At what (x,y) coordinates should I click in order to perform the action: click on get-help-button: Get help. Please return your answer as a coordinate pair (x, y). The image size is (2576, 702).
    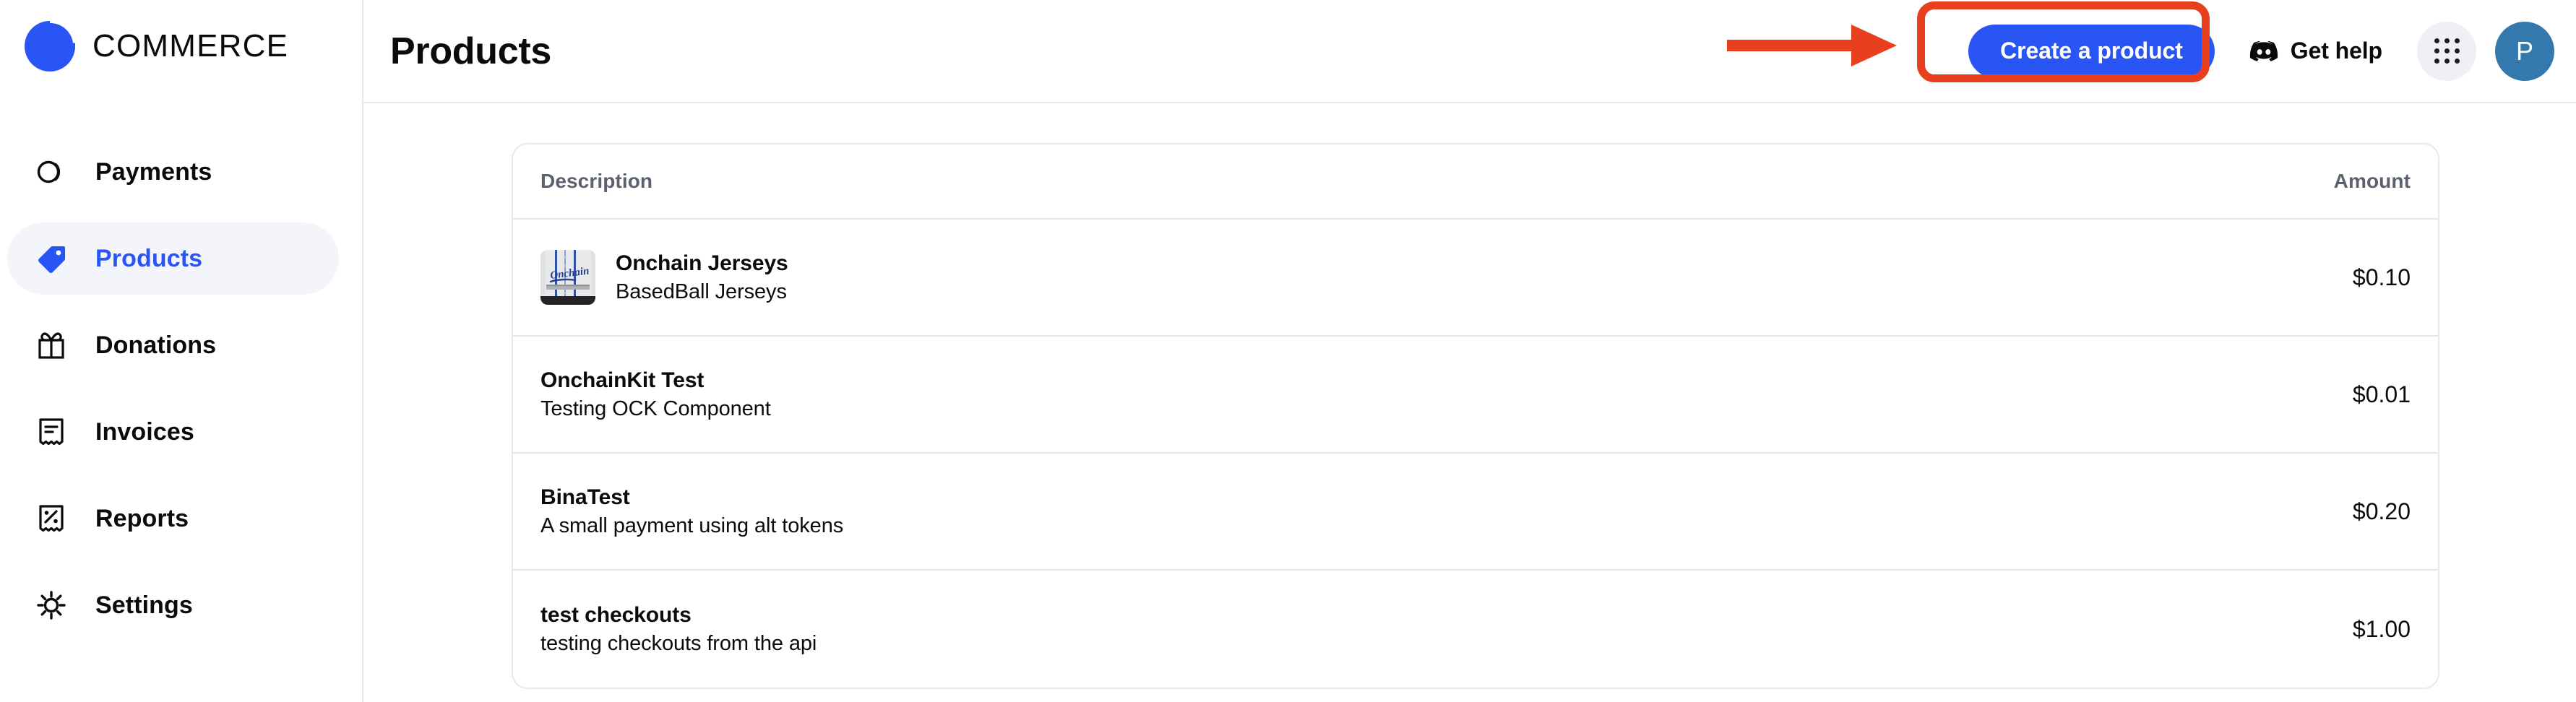
    Looking at the image, I should click on (2315, 51).